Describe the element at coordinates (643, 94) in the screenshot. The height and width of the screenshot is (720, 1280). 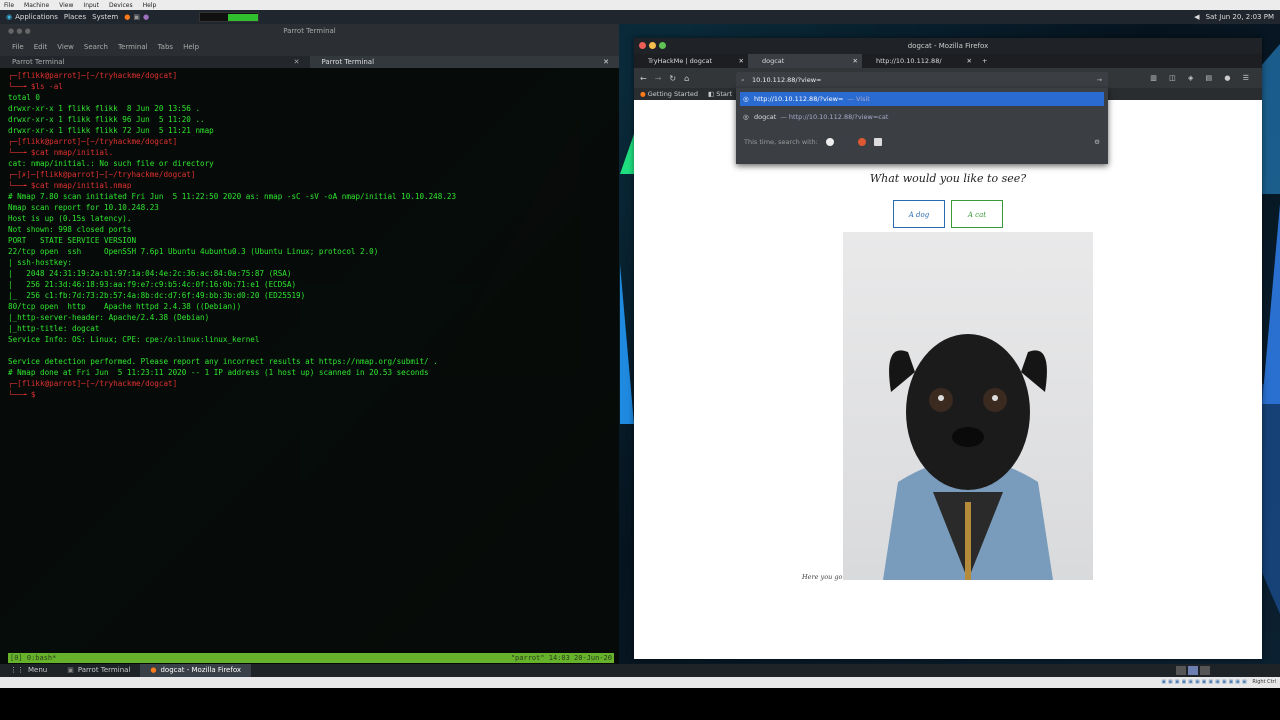
I see `firefox-bookmark-icon: ●` at that location.